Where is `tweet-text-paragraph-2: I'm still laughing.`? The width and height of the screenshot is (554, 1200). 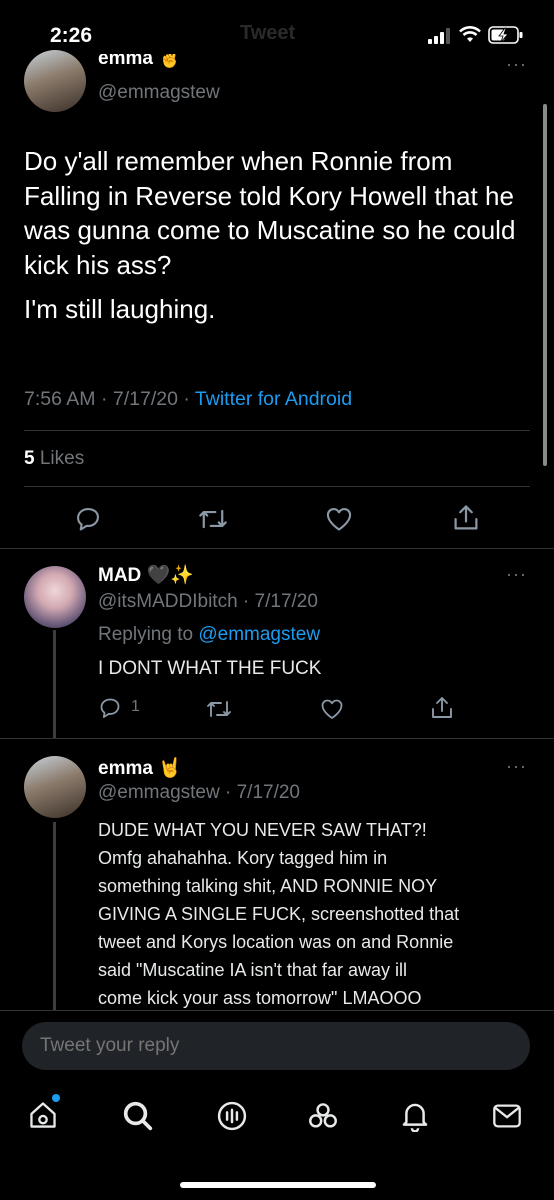
tweet-text-paragraph-2: I'm still laughing. is located at coordinates (120, 309).